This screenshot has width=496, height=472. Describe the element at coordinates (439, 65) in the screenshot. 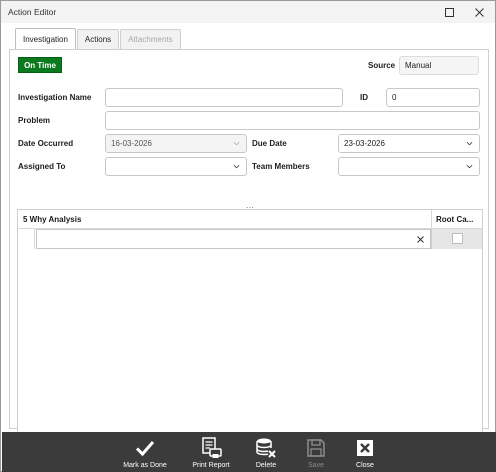

I see `source-field: Manual` at that location.